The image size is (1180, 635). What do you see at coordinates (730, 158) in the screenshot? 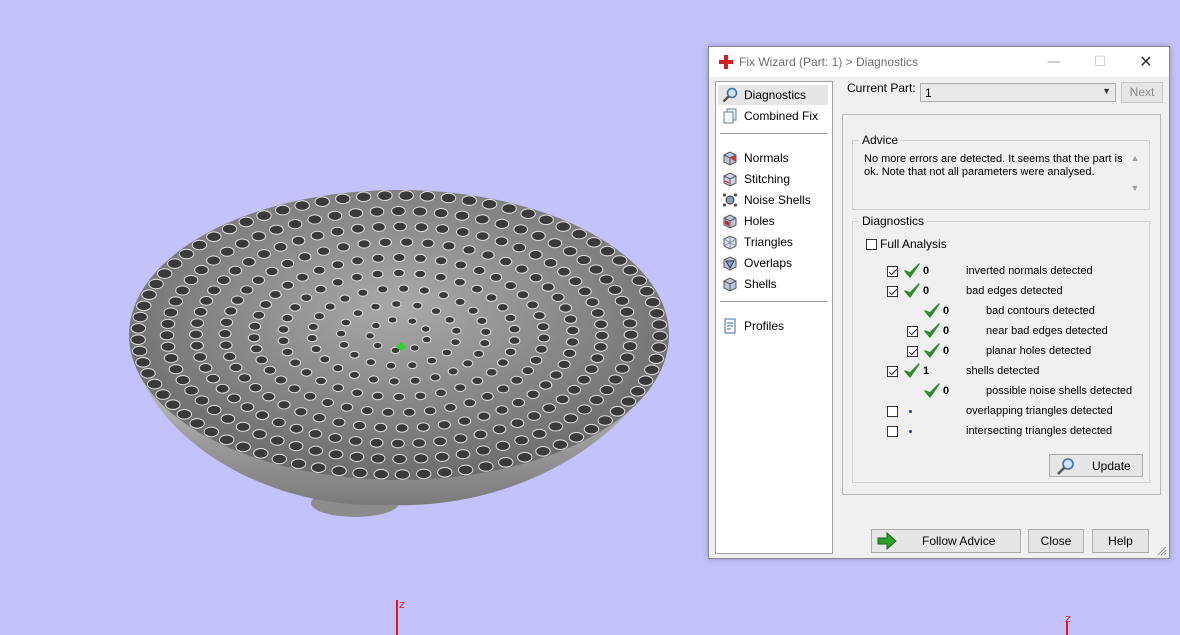
I see `cube-normals-icon` at bounding box center [730, 158].